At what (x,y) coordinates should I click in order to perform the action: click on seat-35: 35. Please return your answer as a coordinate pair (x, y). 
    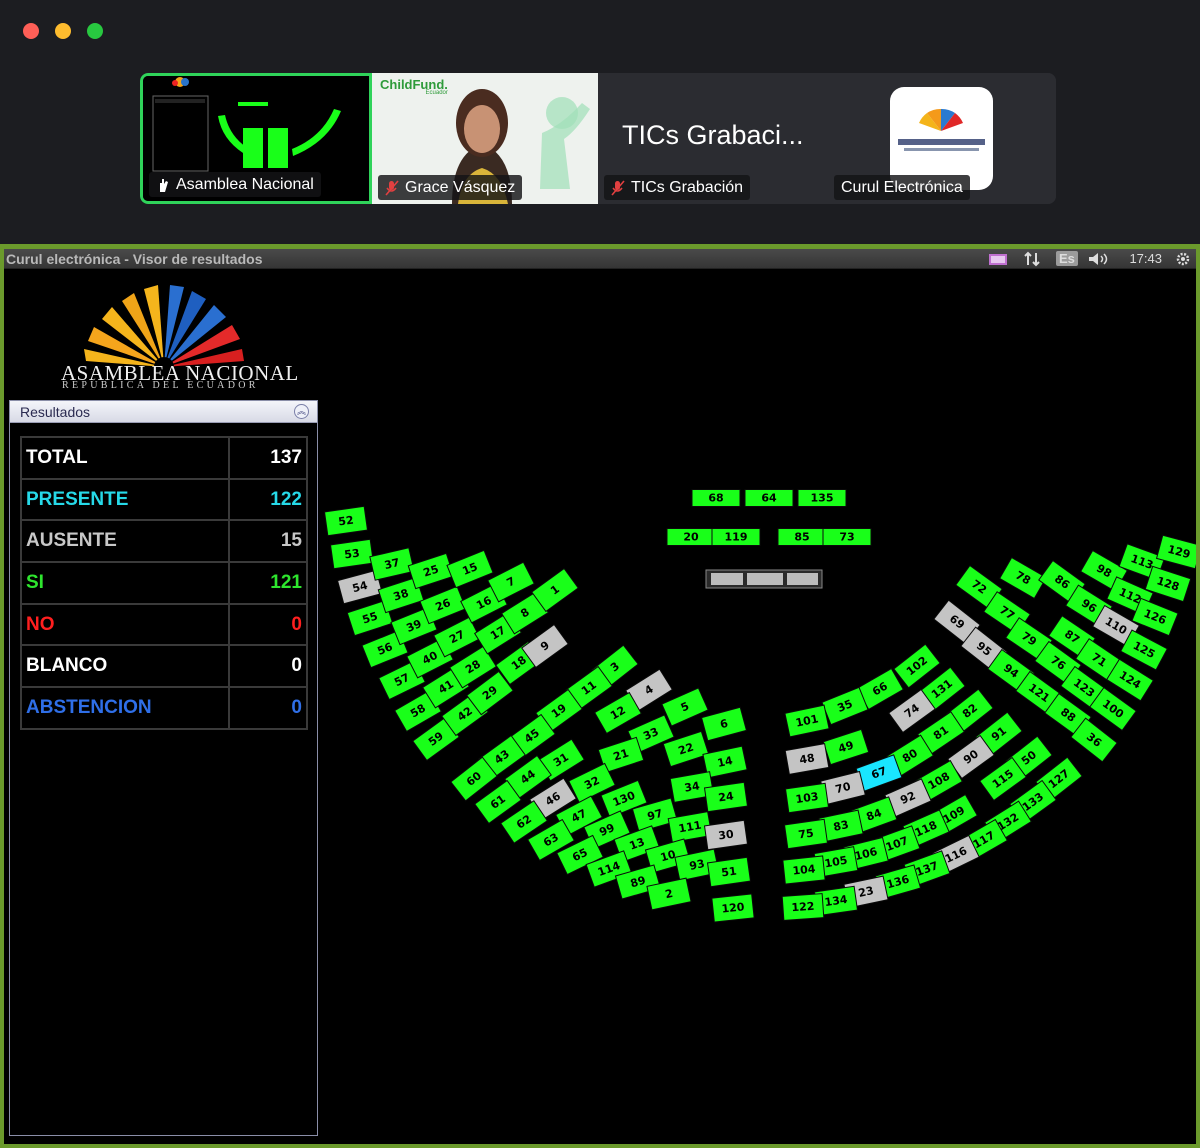
    Looking at the image, I should click on (845, 706).